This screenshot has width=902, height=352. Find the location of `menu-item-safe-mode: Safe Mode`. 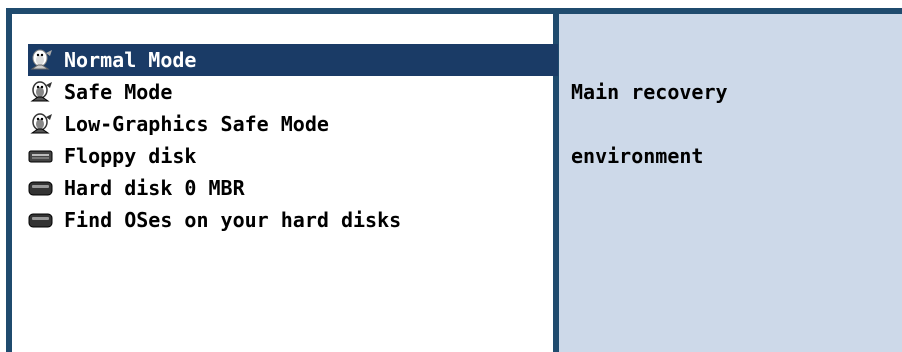

menu-item-safe-mode: Safe Mode is located at coordinates (293, 92).